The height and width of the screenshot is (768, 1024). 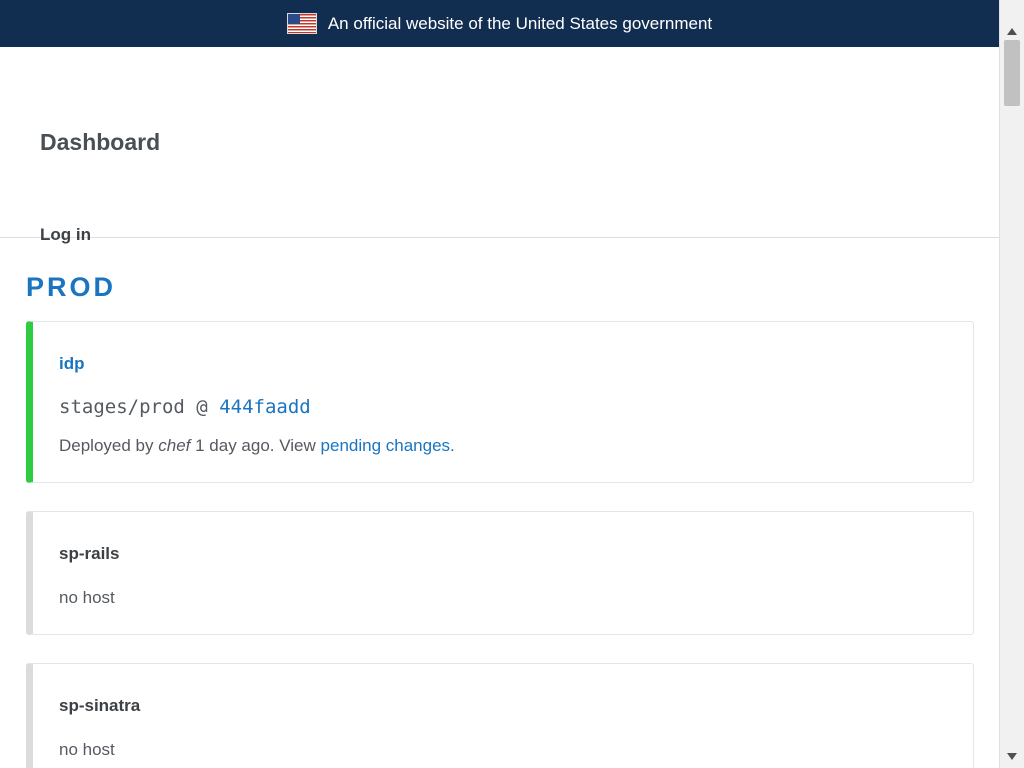 What do you see at coordinates (71, 287) in the screenshot?
I see `environment-heading: PROD` at bounding box center [71, 287].